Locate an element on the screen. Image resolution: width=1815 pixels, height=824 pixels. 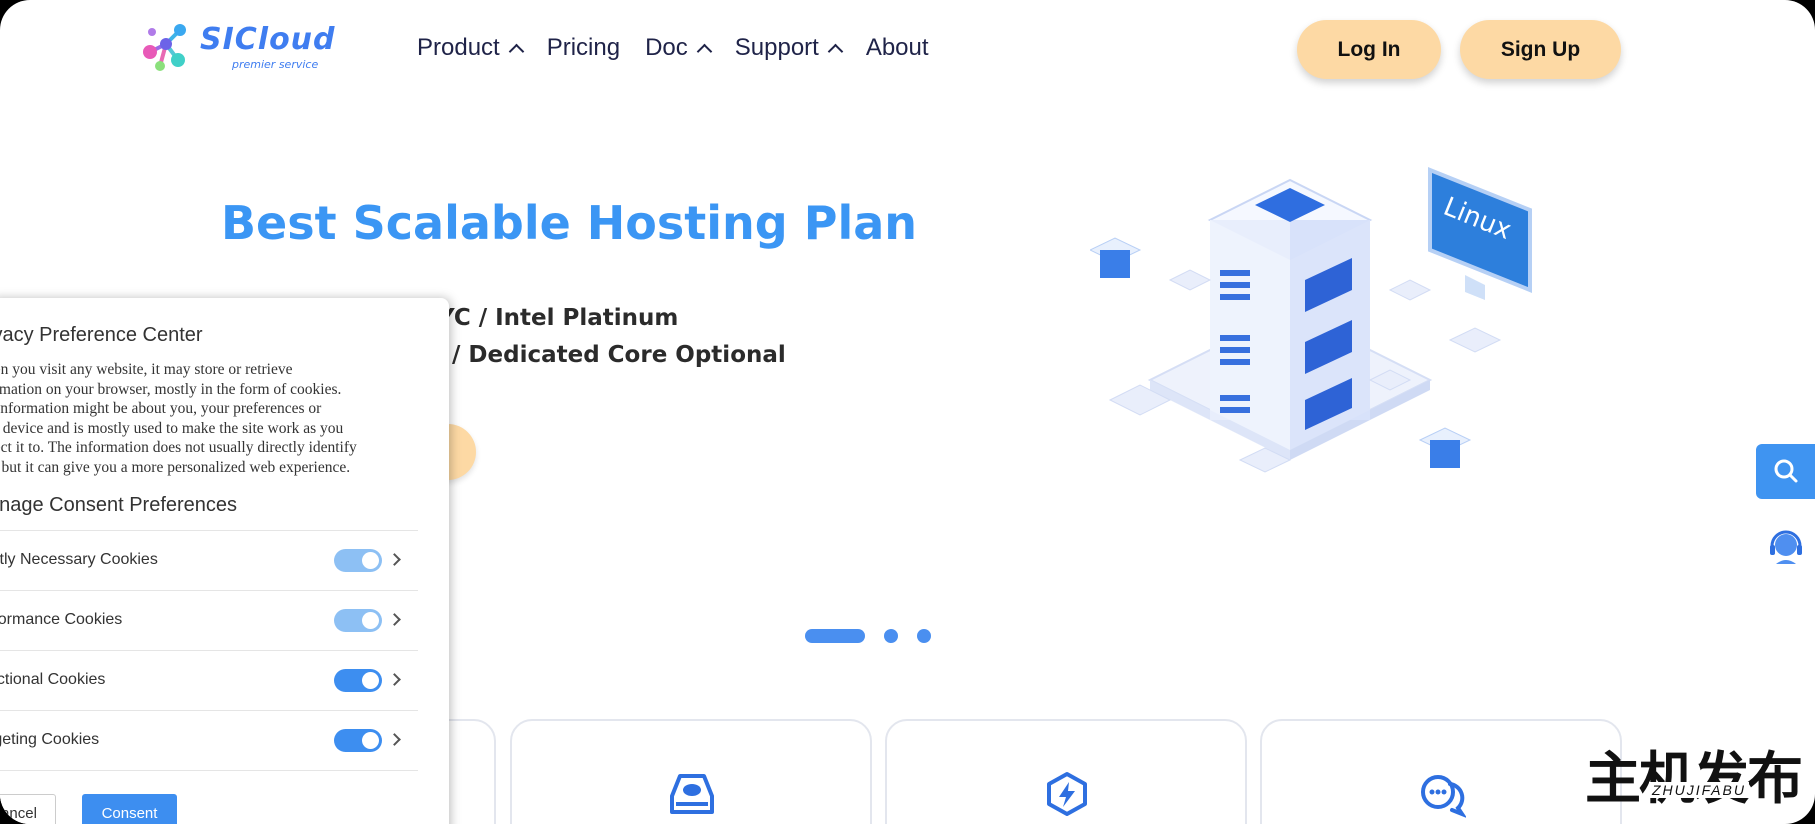
search-icon is located at coordinates (1786, 471).